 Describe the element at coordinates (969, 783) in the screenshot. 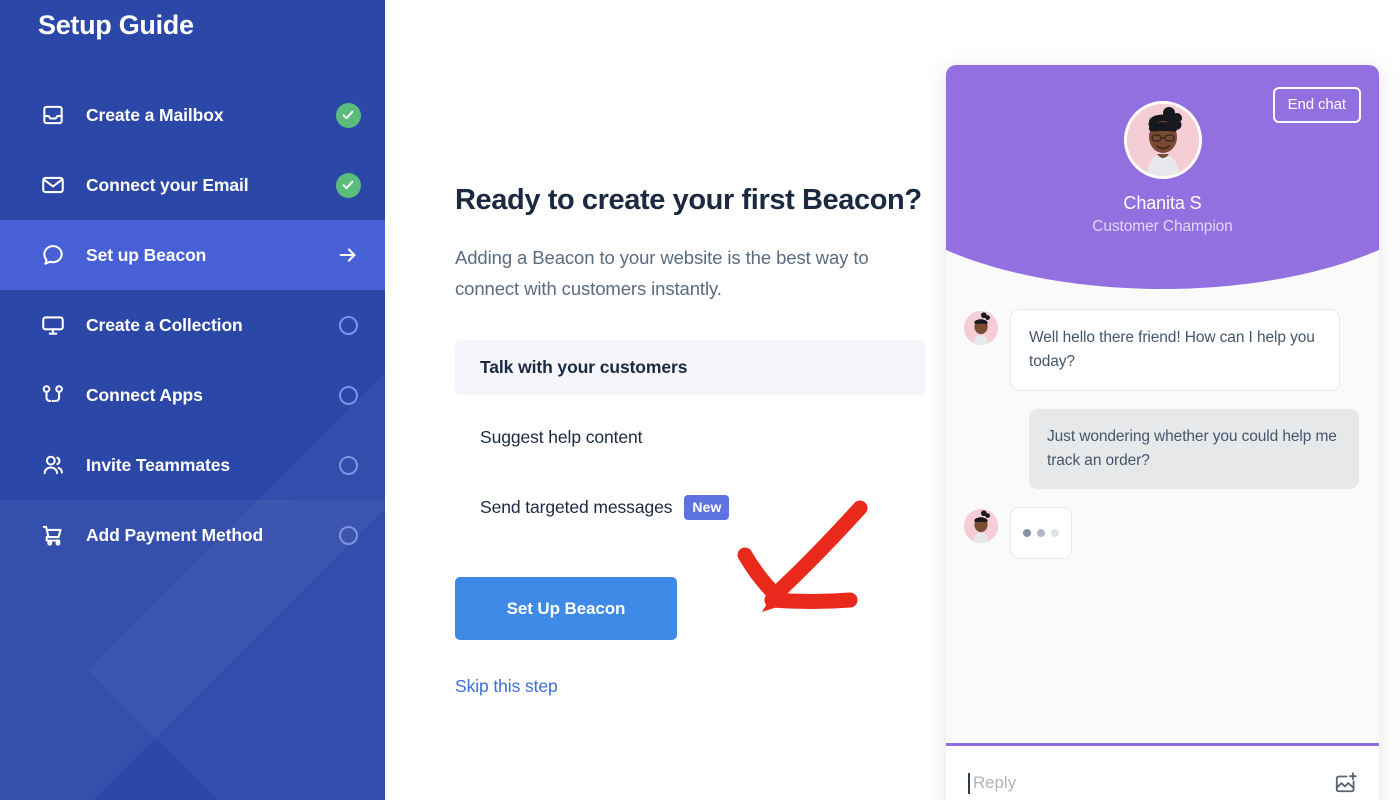

I see `text-cursor-icon` at that location.